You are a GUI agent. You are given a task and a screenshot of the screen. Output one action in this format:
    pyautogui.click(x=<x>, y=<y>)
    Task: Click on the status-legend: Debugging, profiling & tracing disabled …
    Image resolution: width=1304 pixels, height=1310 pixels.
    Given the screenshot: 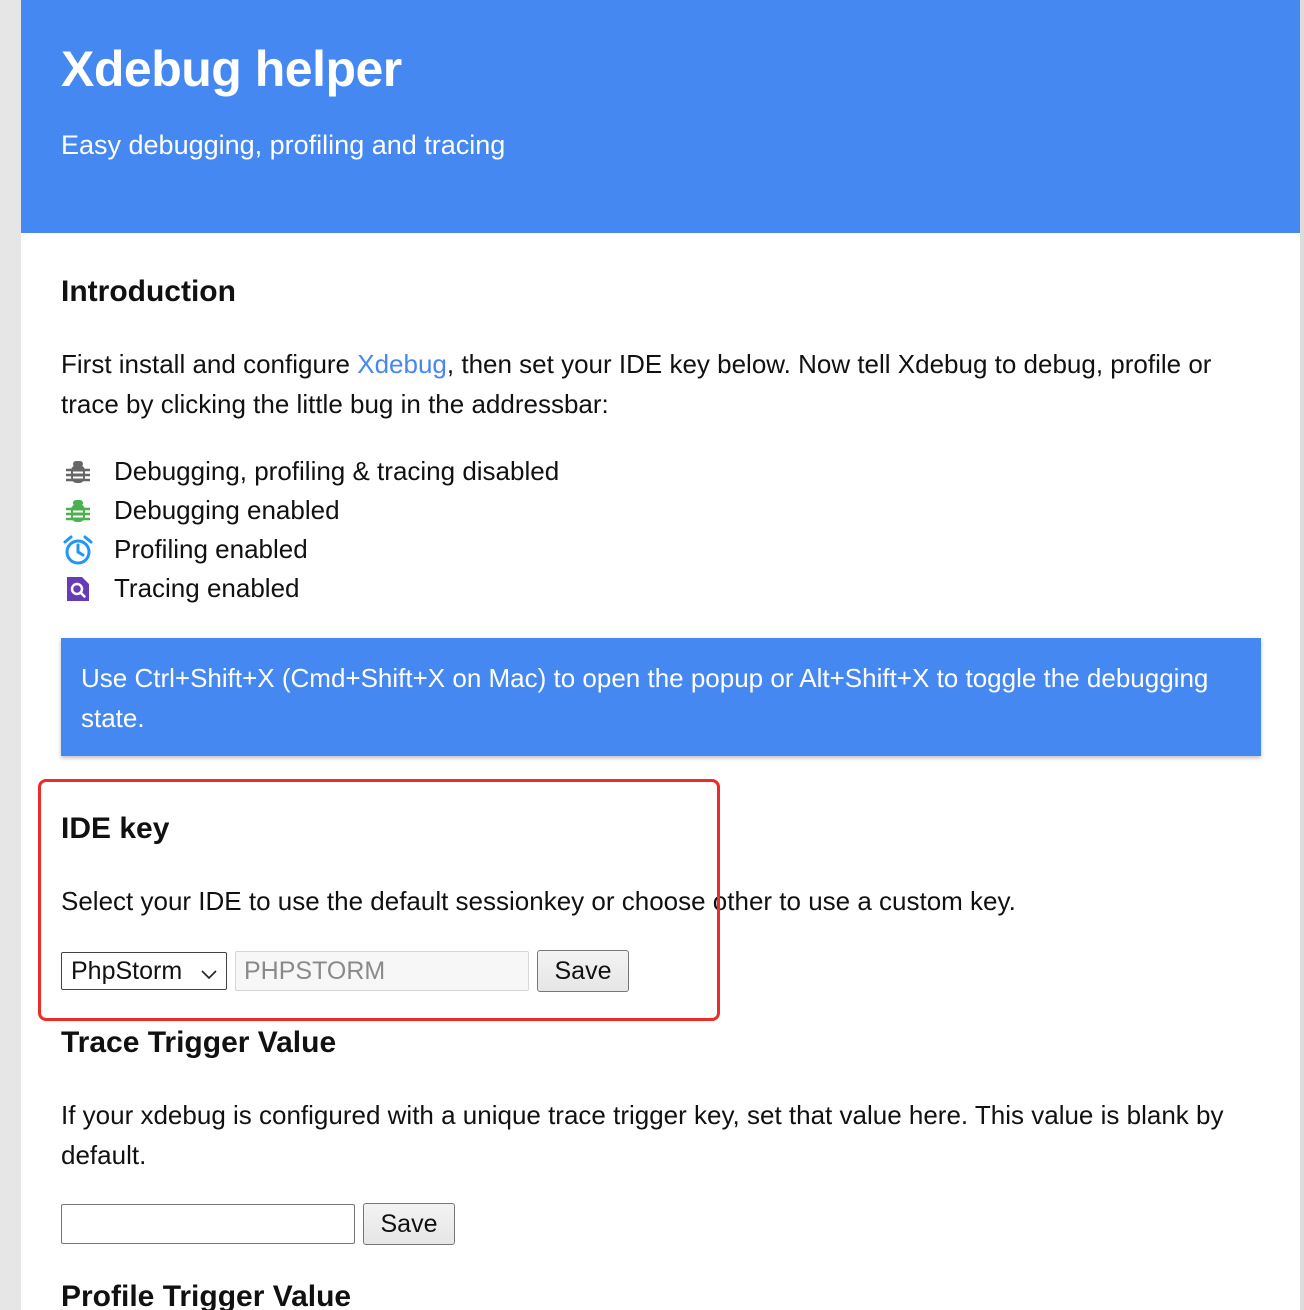 What is the action you would take?
    pyautogui.click(x=310, y=530)
    